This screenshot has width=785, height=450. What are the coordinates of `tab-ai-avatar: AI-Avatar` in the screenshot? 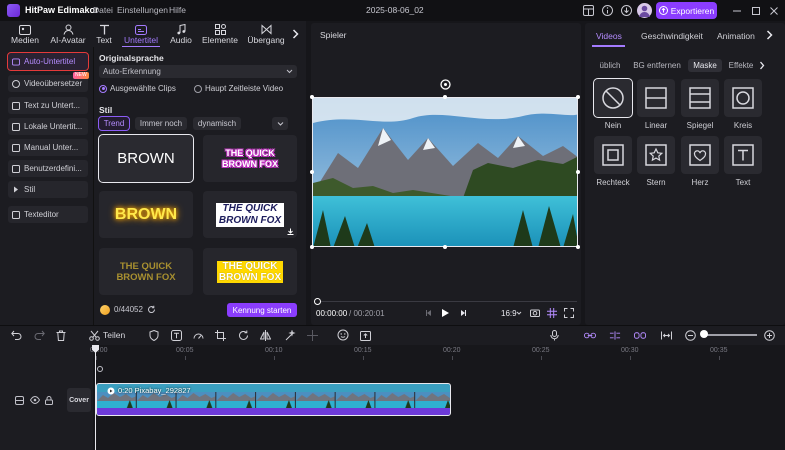 It's located at (68, 35).